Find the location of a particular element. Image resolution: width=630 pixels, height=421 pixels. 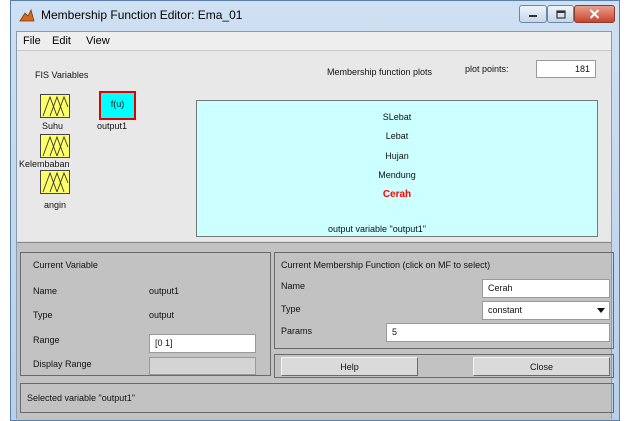

mf-type-select: constant is located at coordinates (546, 310).